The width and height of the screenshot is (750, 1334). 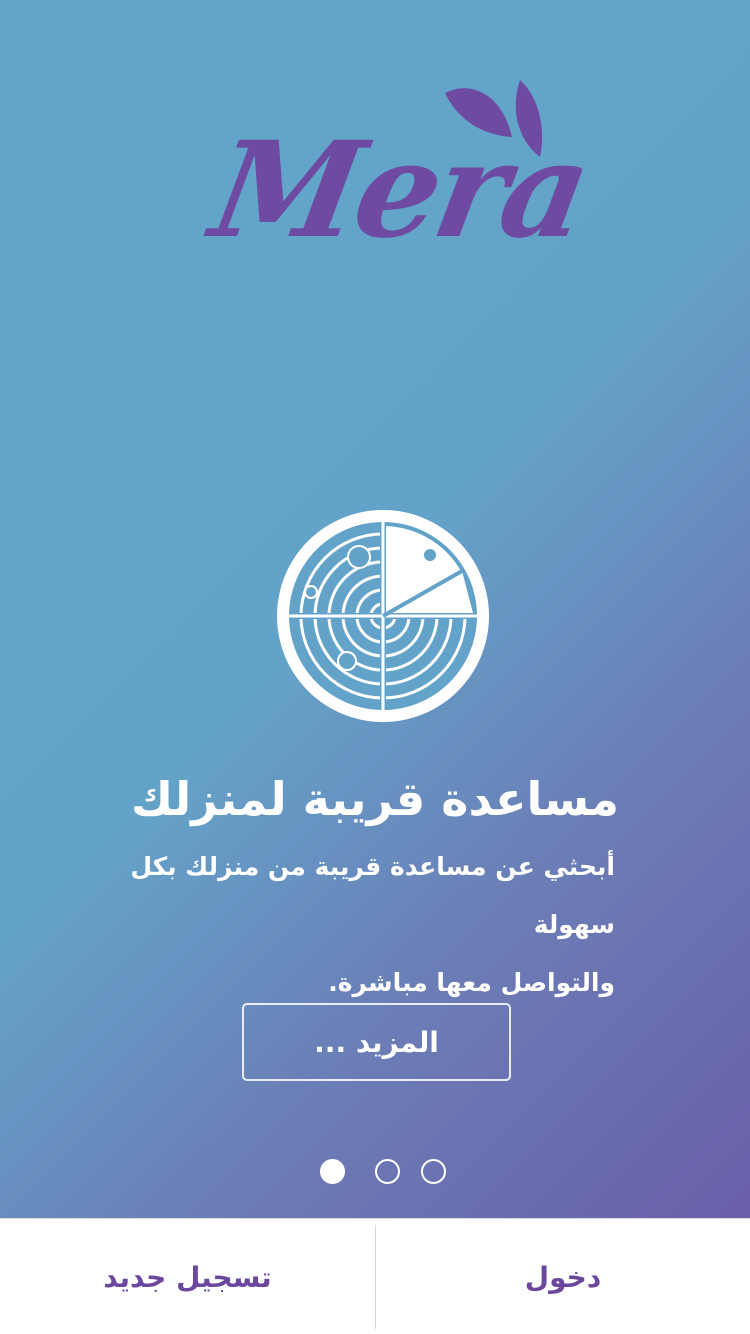 I want to click on mera-logo: Mera, so click(x=399, y=171).